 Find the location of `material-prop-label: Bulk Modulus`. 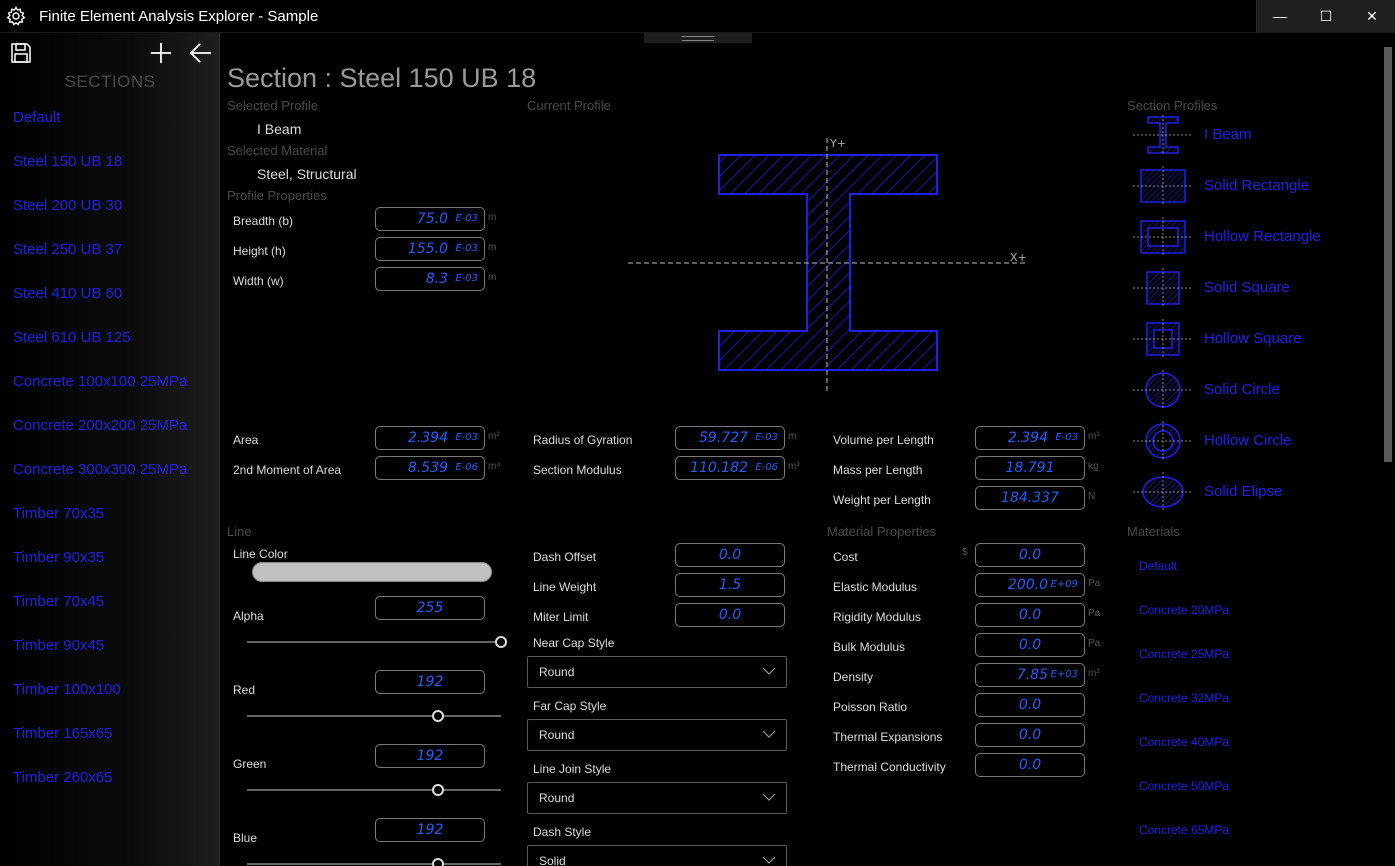

material-prop-label: Bulk Modulus is located at coordinates (869, 647).